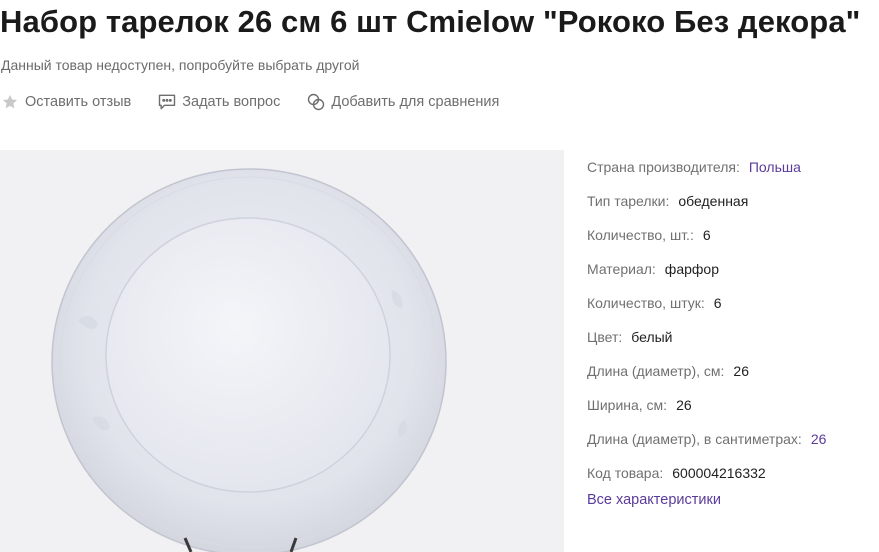 The height and width of the screenshot is (552, 879). Describe the element at coordinates (713, 201) in the screenshot. I see `spec-value: обеденная` at that location.